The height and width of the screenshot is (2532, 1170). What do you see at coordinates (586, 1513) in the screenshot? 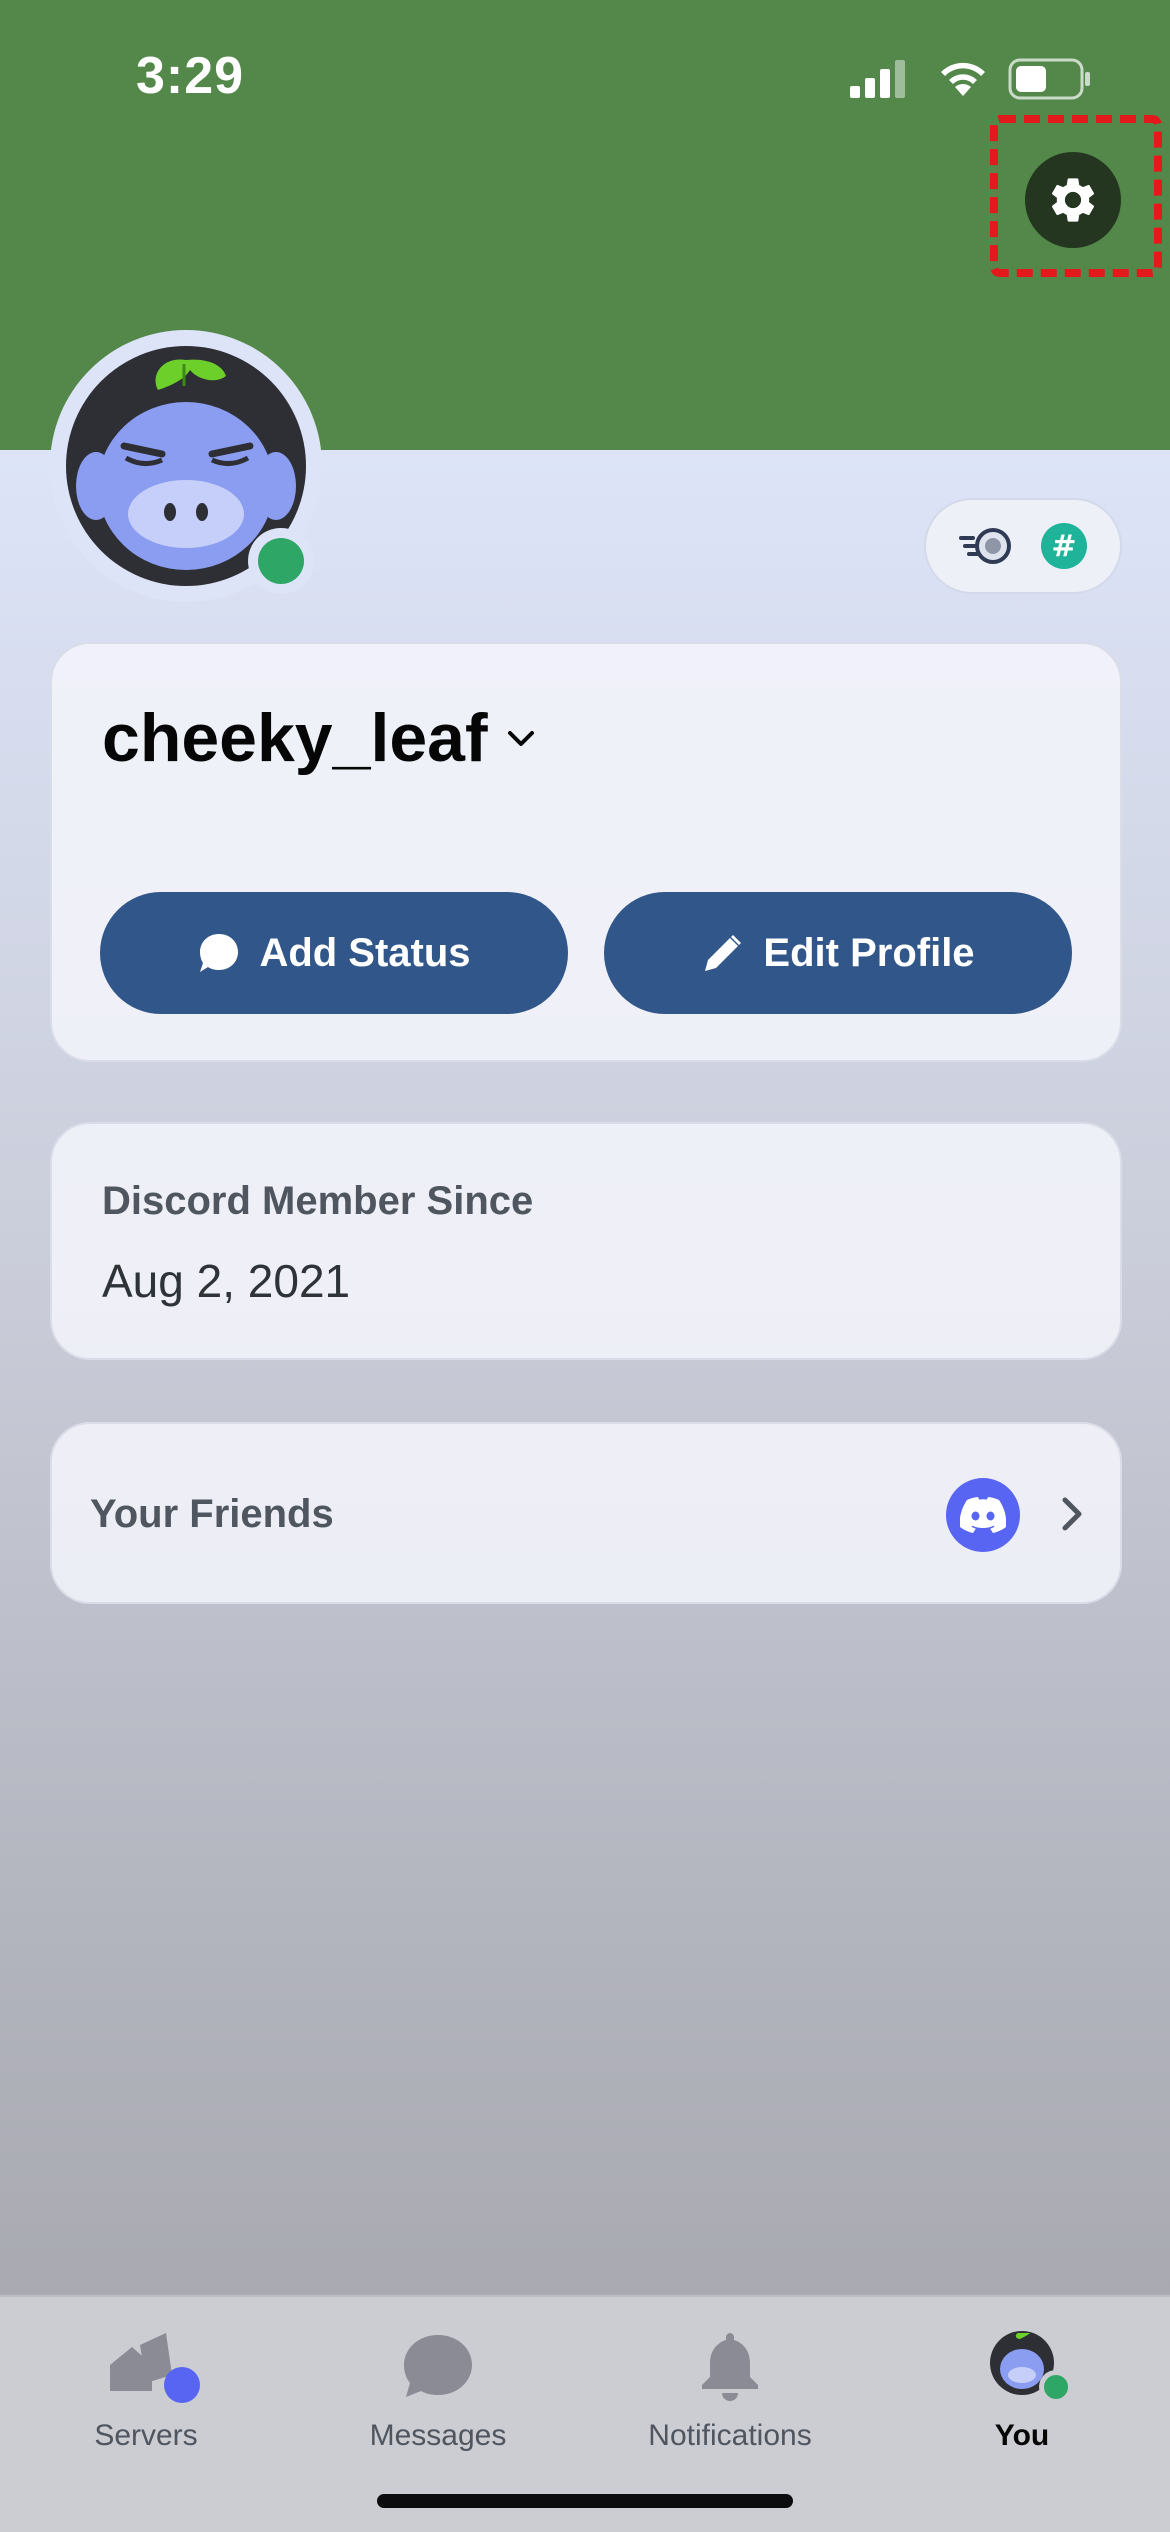
I see `your-friends-row: Your Friends` at bounding box center [586, 1513].